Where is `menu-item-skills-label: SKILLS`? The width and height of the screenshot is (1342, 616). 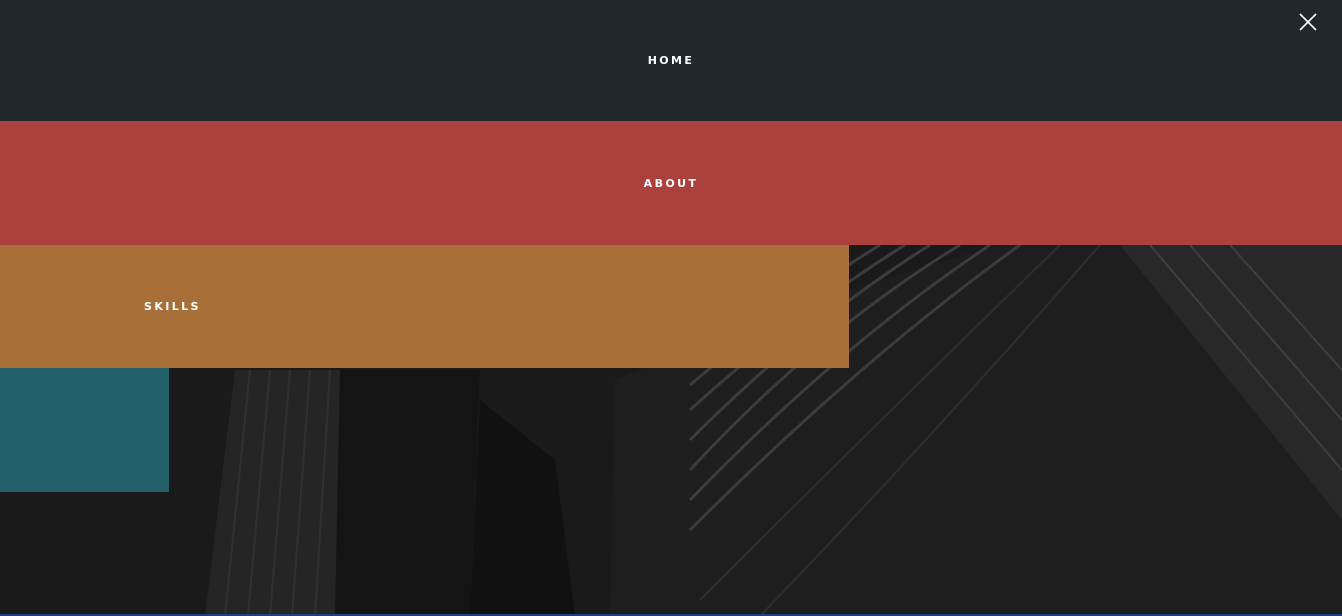
menu-item-skills-label: SKILLS is located at coordinates (172, 306).